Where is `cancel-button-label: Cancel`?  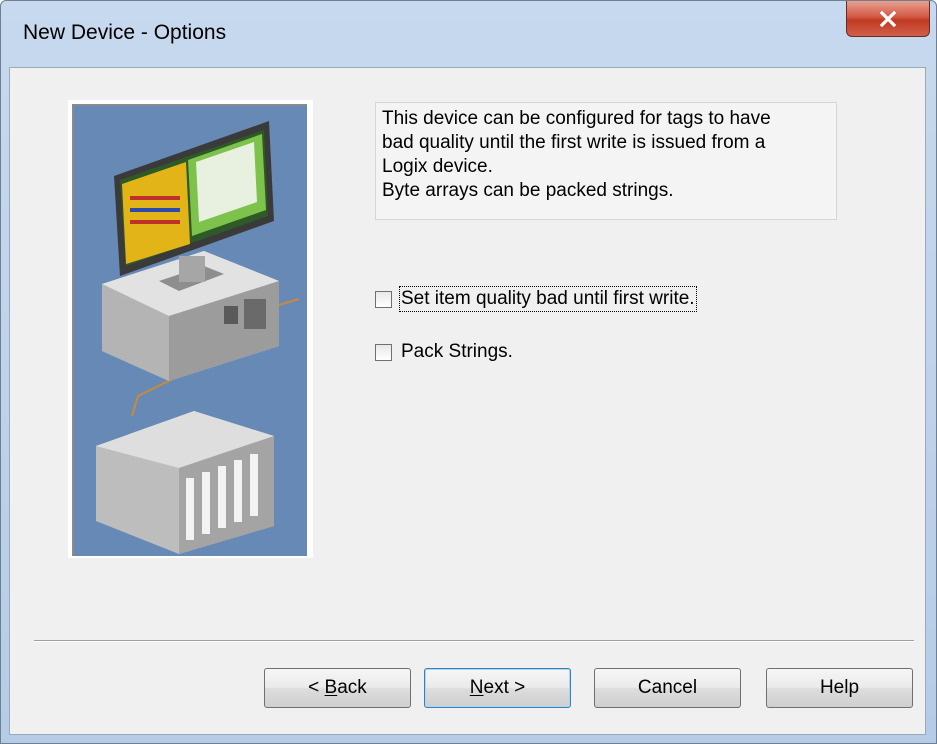
cancel-button-label: Cancel is located at coordinates (667, 687).